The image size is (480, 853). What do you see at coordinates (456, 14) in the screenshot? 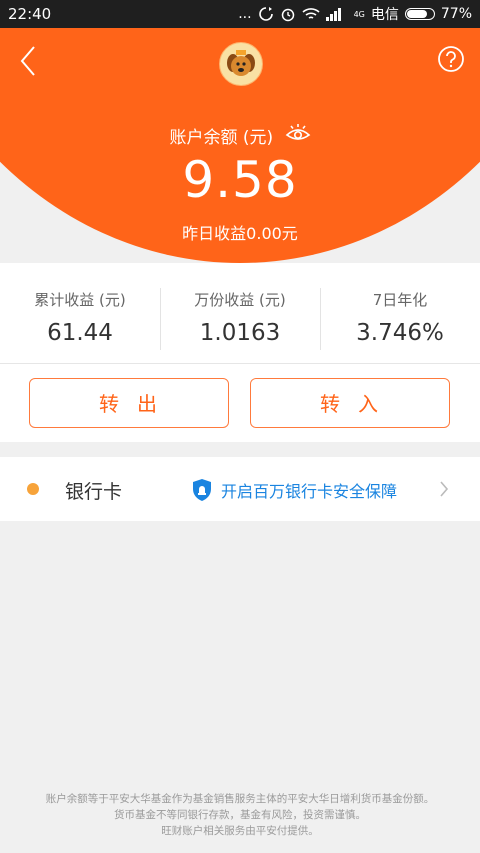
I see `battery-percent: 77%` at bounding box center [456, 14].